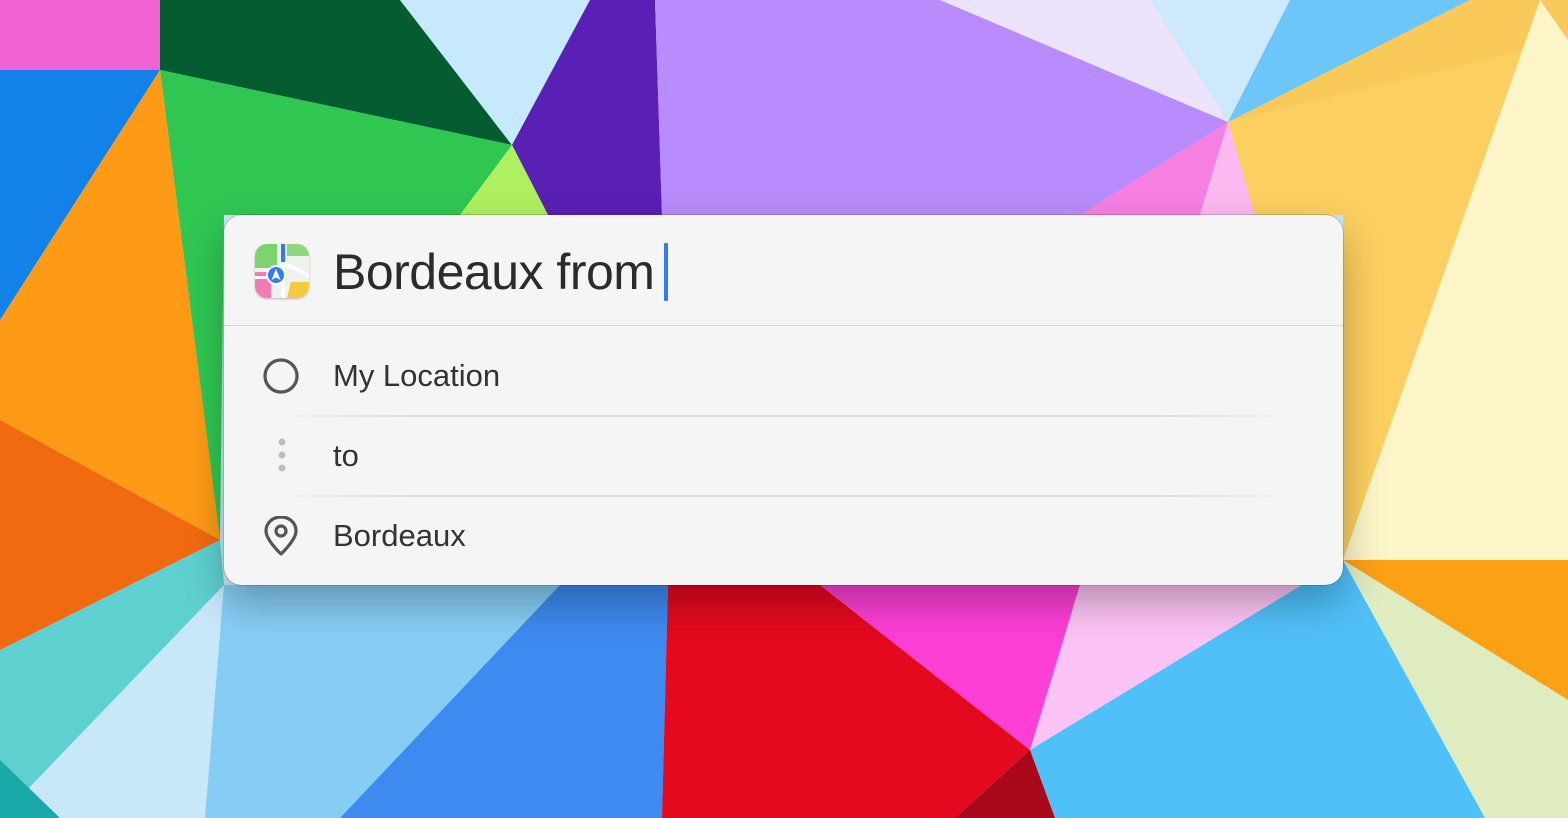 The height and width of the screenshot is (818, 1568). I want to click on search-query-text: Bordeaux from, so click(494, 272).